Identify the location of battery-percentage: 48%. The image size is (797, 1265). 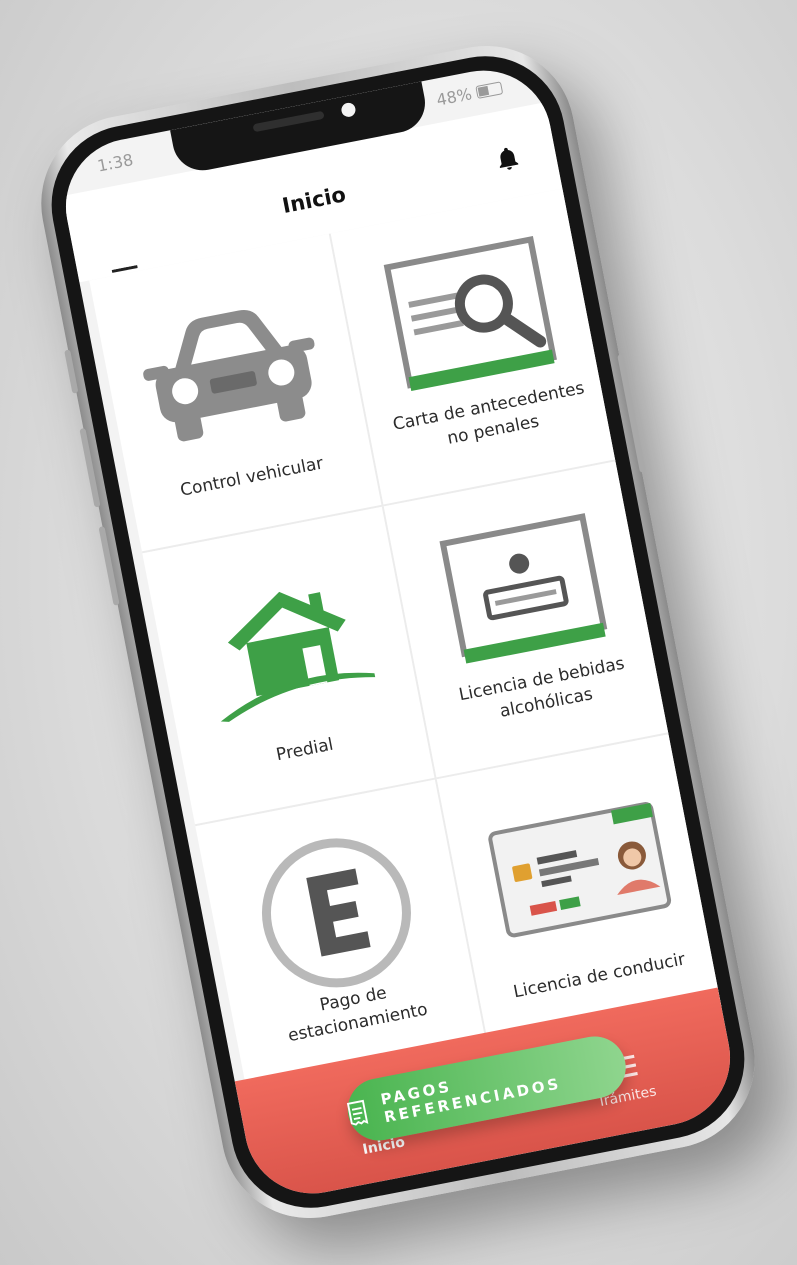
(454, 97).